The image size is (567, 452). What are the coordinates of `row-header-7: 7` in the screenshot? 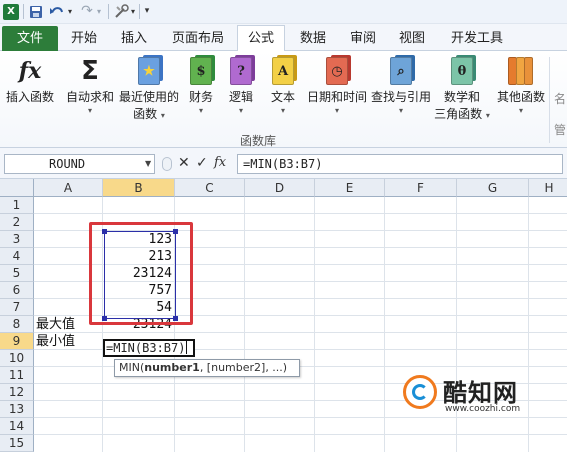 It's located at (17, 307).